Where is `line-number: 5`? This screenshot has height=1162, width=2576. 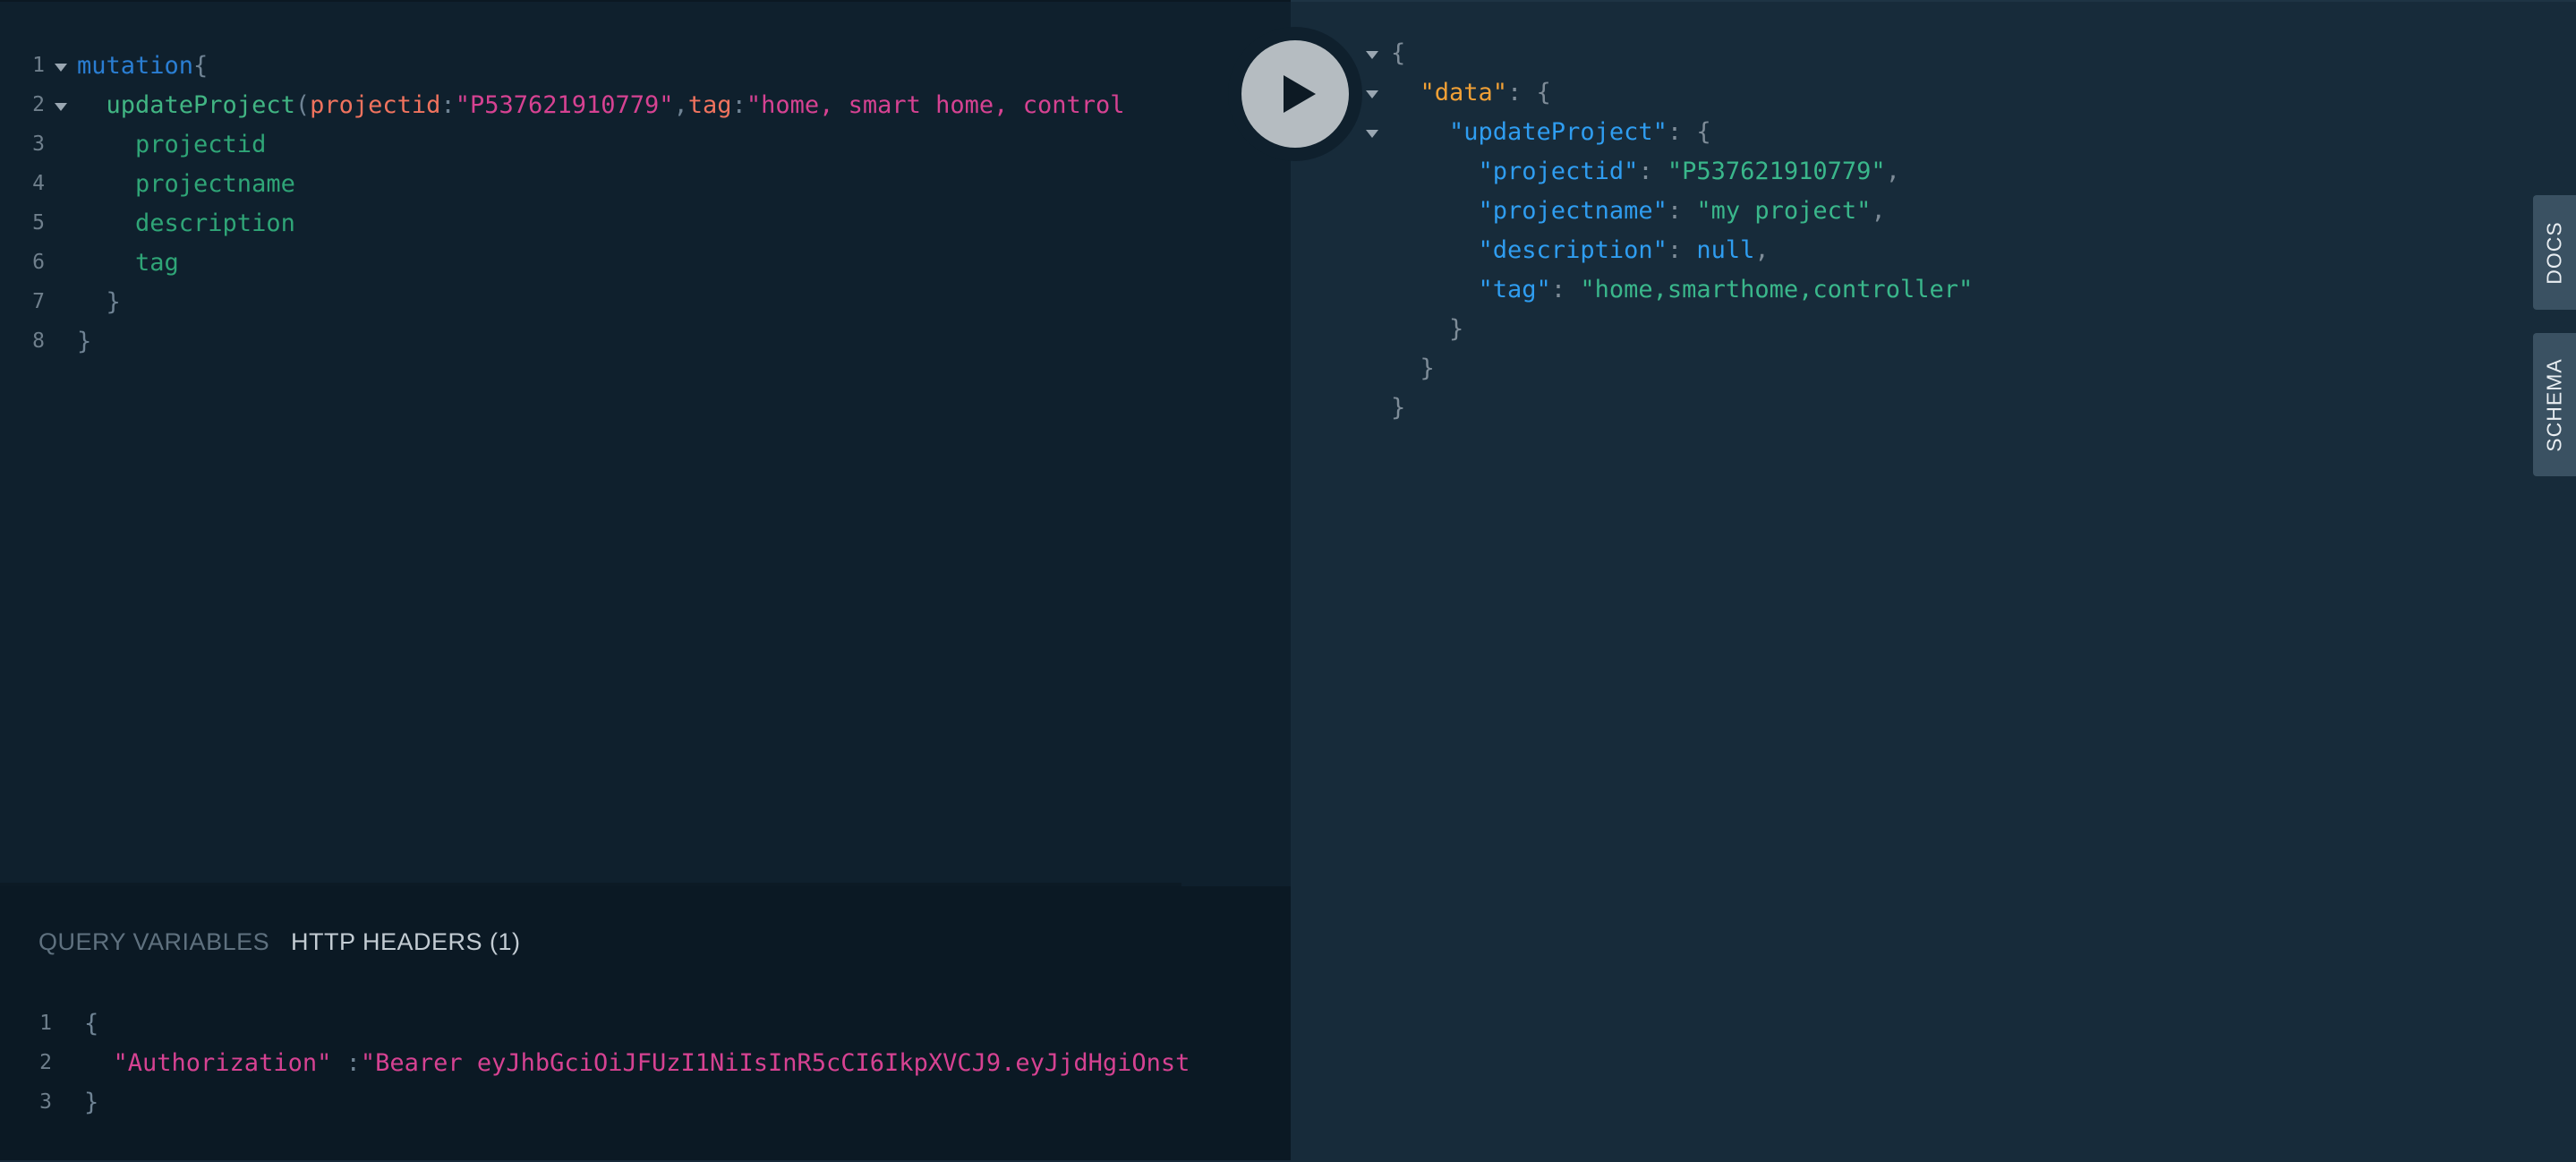 line-number: 5 is located at coordinates (38, 223).